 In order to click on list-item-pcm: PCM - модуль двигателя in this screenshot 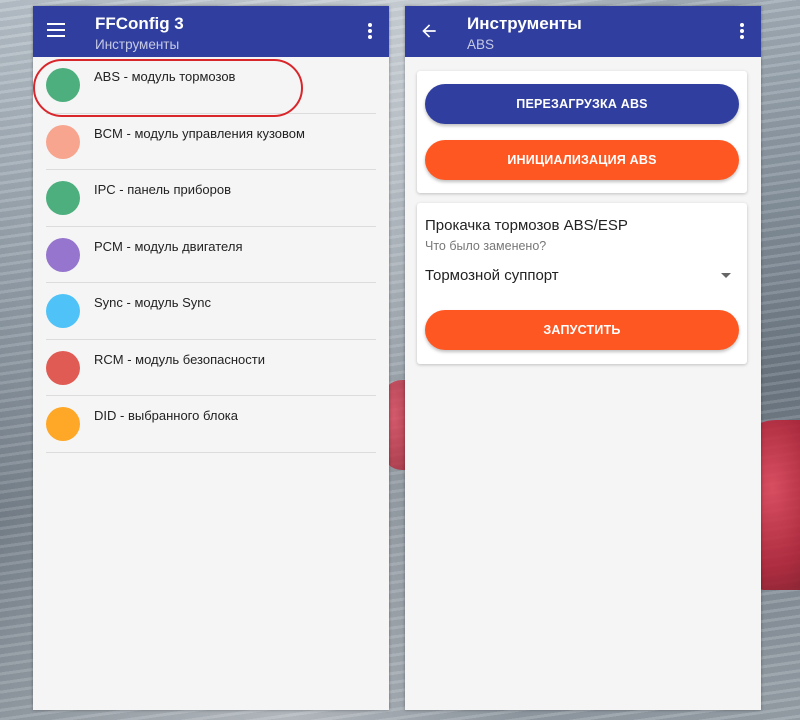, I will do `click(211, 255)`.